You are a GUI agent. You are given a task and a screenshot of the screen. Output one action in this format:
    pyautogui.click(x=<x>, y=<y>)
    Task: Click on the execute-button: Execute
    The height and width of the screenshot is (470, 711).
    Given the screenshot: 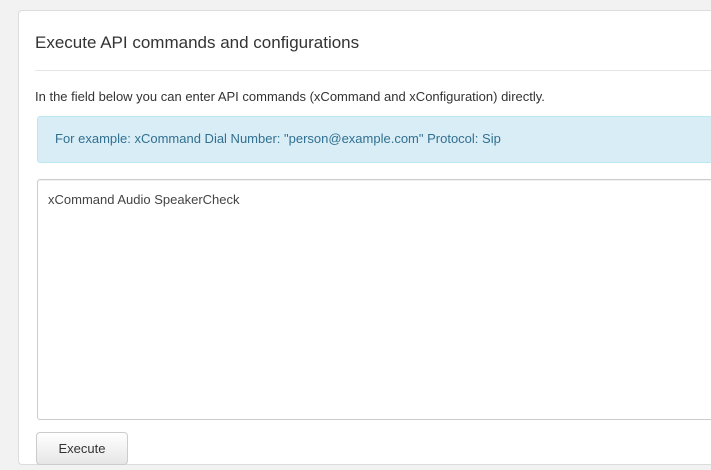 What is the action you would take?
    pyautogui.click(x=82, y=448)
    